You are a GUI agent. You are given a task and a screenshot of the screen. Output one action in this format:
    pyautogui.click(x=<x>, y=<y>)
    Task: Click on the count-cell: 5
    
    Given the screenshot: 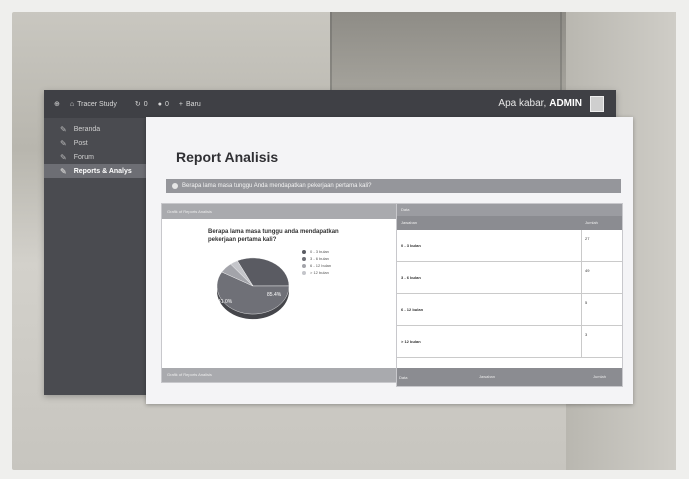 What is the action you would take?
    pyautogui.click(x=586, y=302)
    